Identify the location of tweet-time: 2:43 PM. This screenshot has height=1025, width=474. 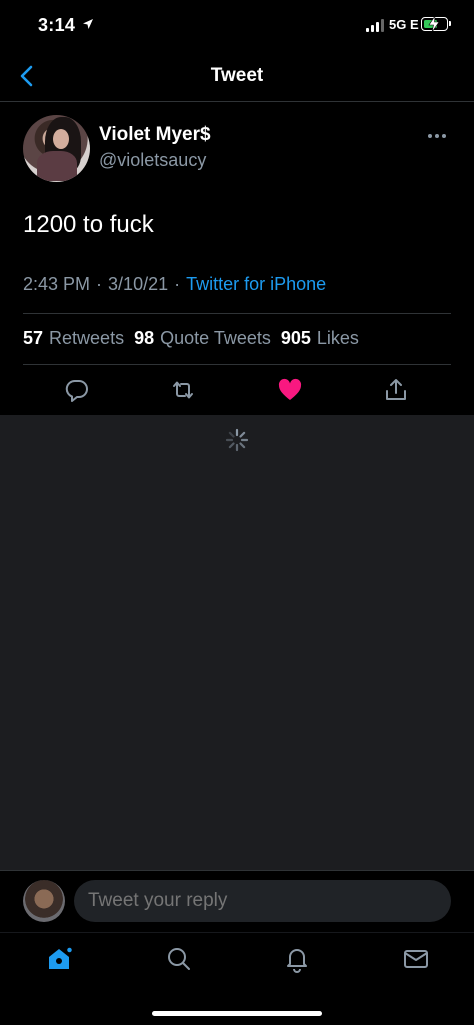
(57, 284).